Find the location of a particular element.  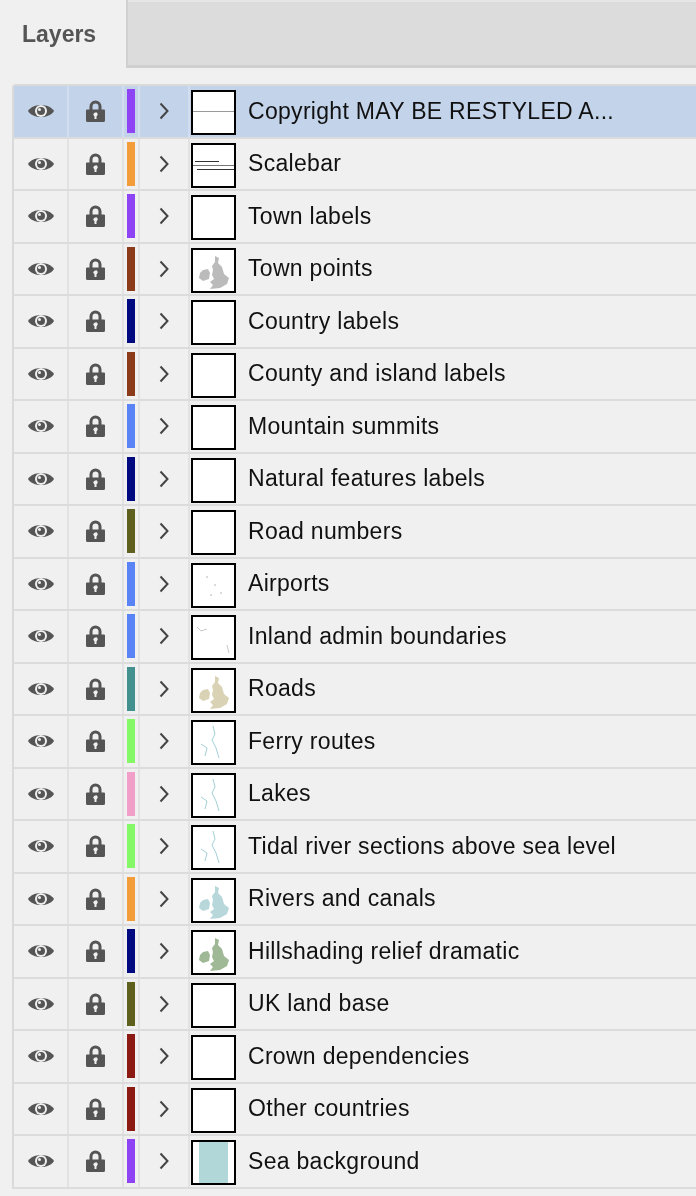

layer-name: Inland admin boundaries is located at coordinates (377, 636).